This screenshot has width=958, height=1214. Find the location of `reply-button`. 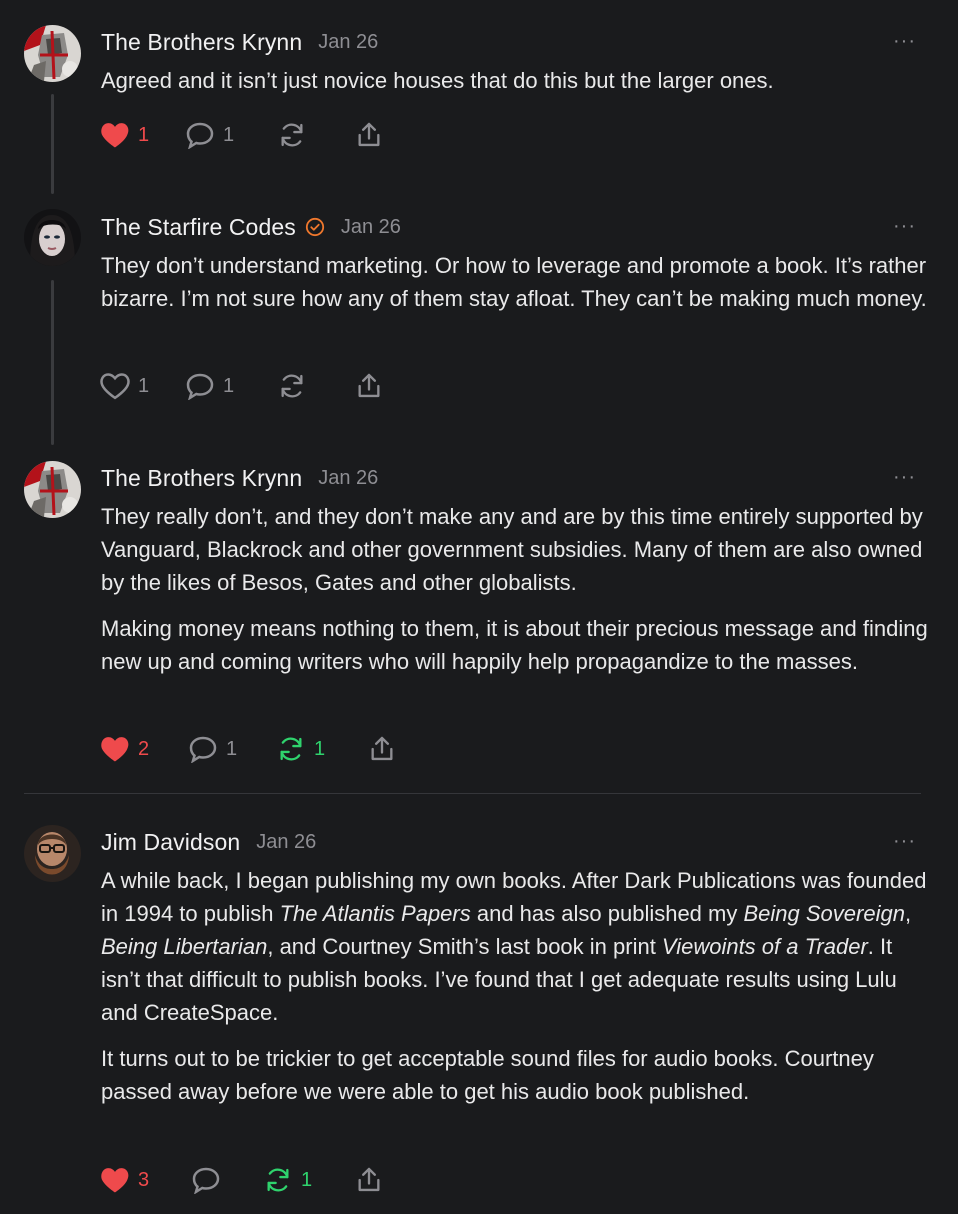

reply-button is located at coordinates (206, 1180).